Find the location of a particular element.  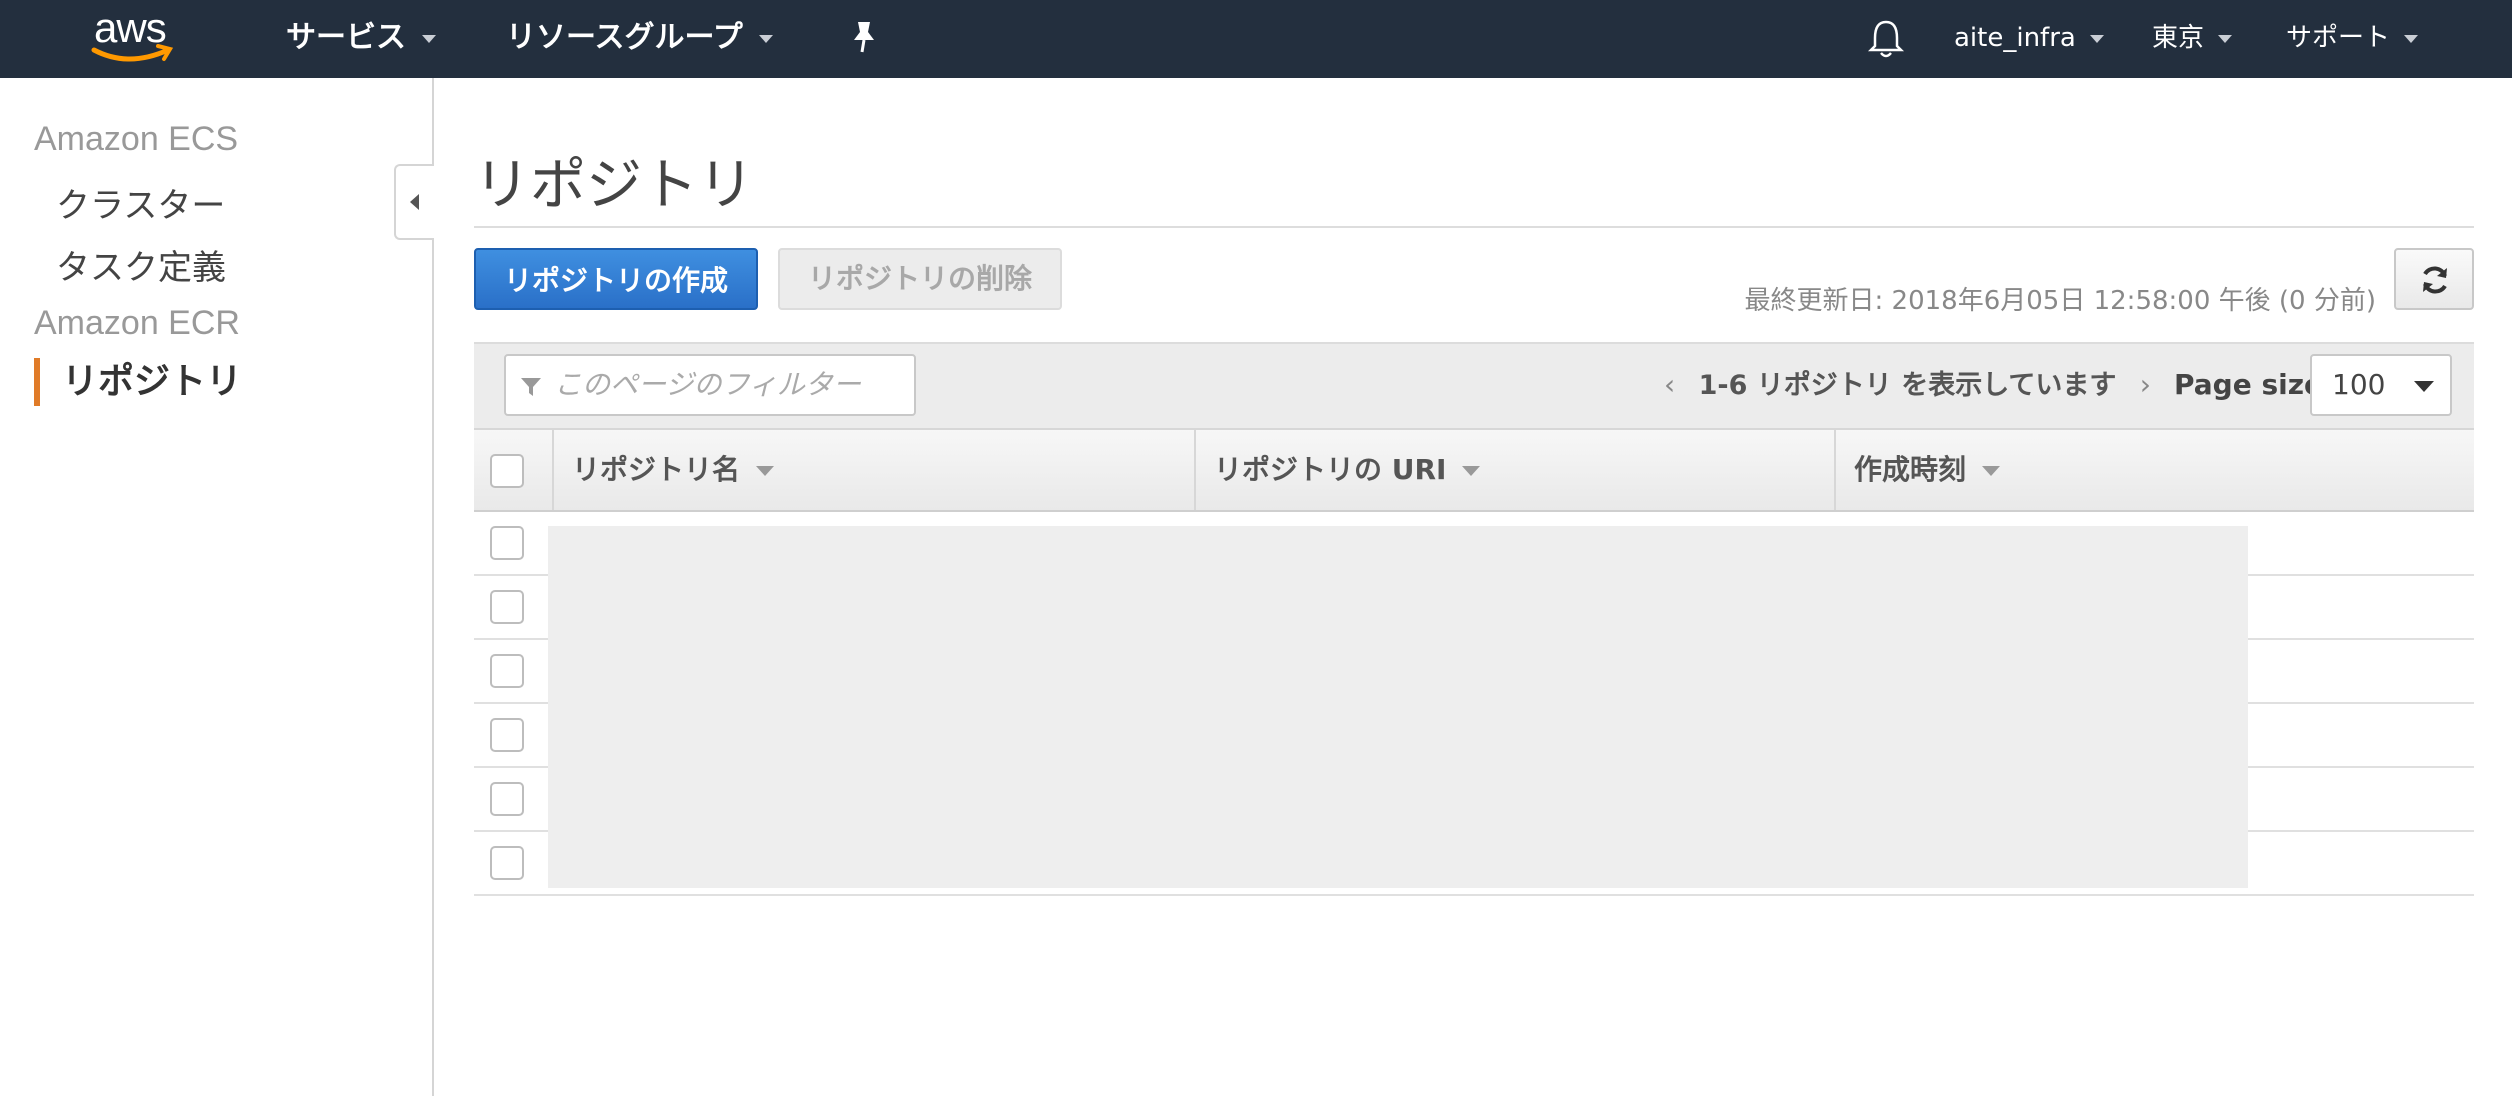

pin-icon is located at coordinates (864, 37).